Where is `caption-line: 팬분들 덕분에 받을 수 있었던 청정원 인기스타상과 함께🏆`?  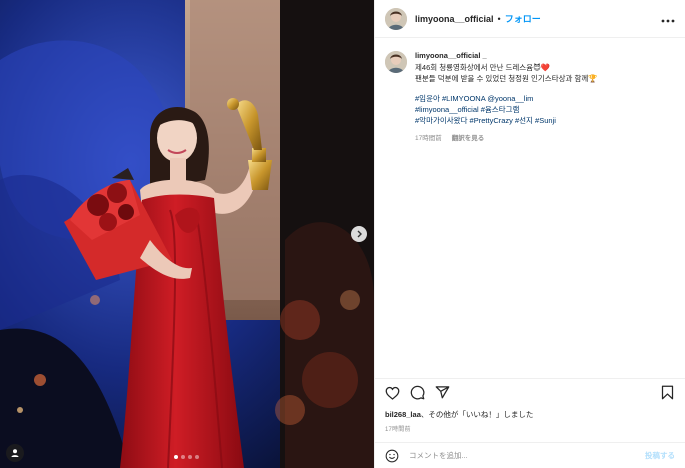
caption-line: 팬분들 덕분에 받을 수 있었던 청정원 인기스타상과 함께🏆 is located at coordinates (506, 78).